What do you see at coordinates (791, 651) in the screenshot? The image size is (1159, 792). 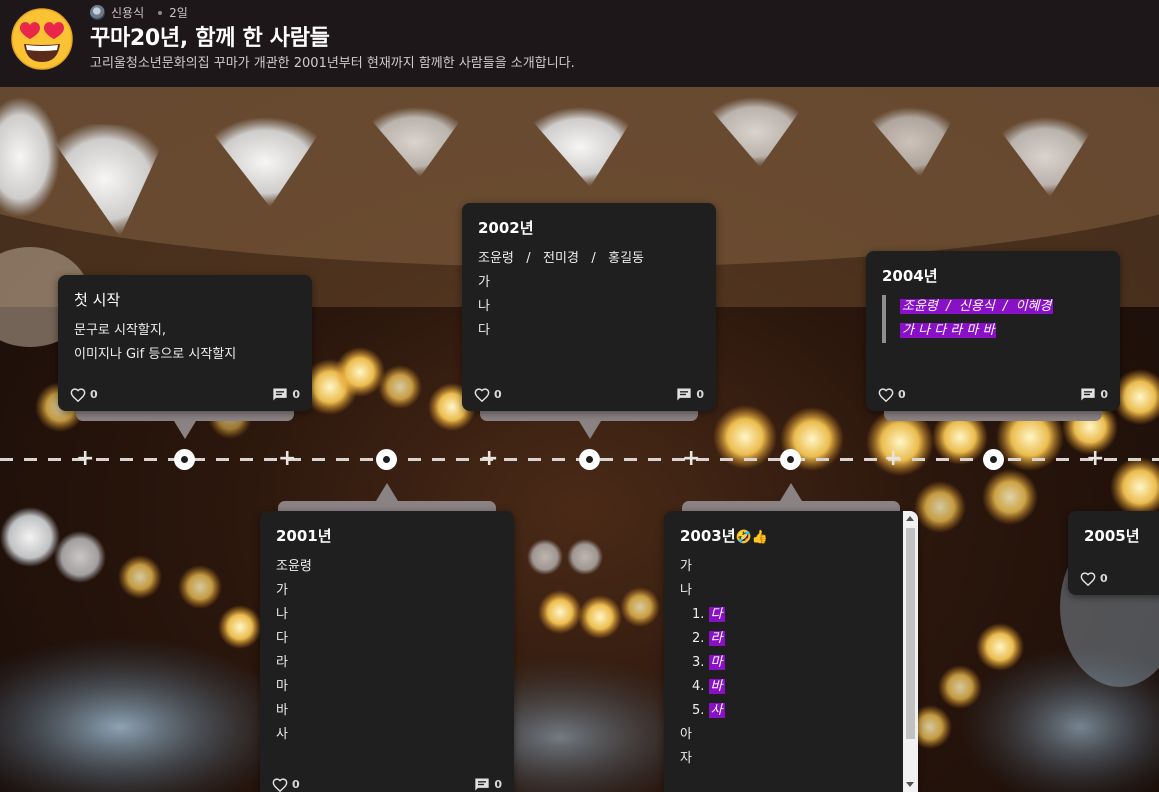 I see `post-card-2003: 2003년🤣👍 가 나 1. 다 2. 라 3. 마 4. 바 5. 사 아 자` at bounding box center [791, 651].